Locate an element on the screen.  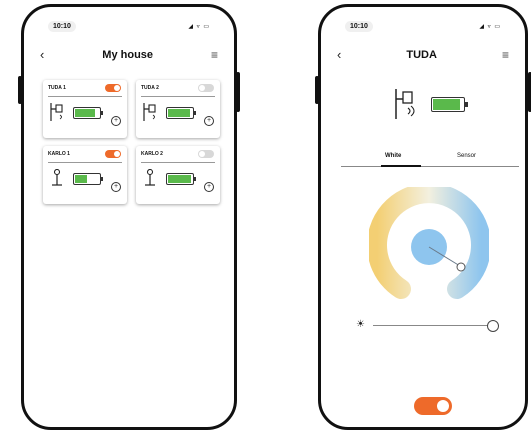
brightness-slider-track is located at coordinates (431, 325).